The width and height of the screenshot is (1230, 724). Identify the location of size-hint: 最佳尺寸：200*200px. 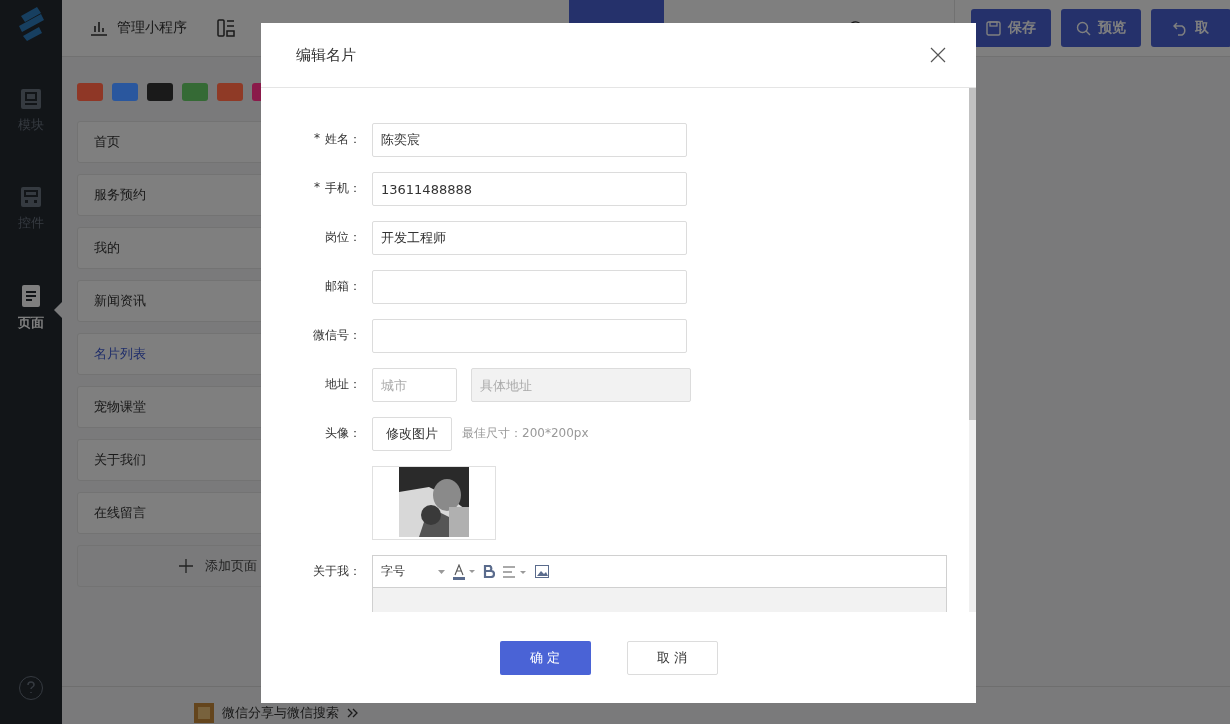
(525, 433).